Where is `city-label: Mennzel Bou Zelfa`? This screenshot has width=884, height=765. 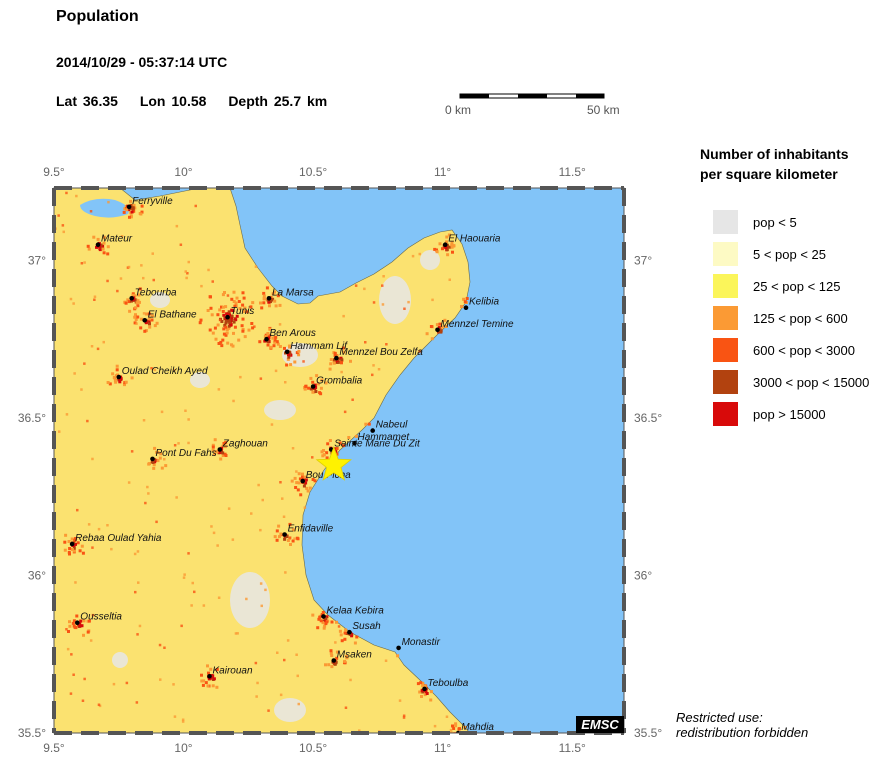 city-label: Mennzel Bou Zelfa is located at coordinates (381, 352).